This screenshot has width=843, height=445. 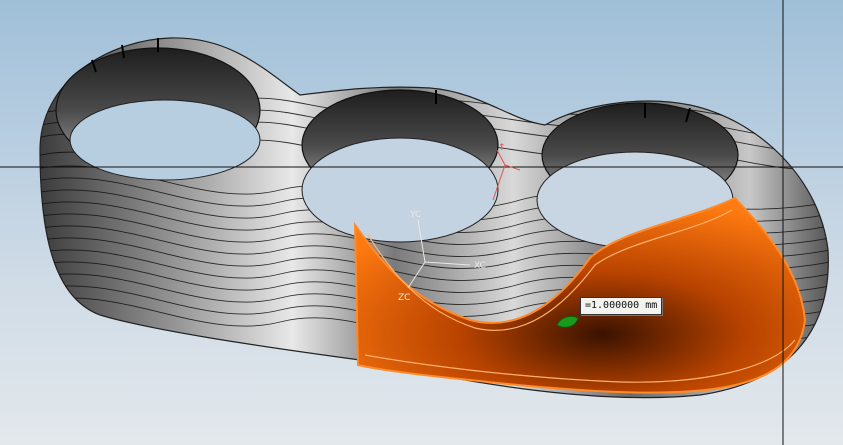 What do you see at coordinates (404, 298) in the screenshot?
I see `axis-z-label: ZC` at bounding box center [404, 298].